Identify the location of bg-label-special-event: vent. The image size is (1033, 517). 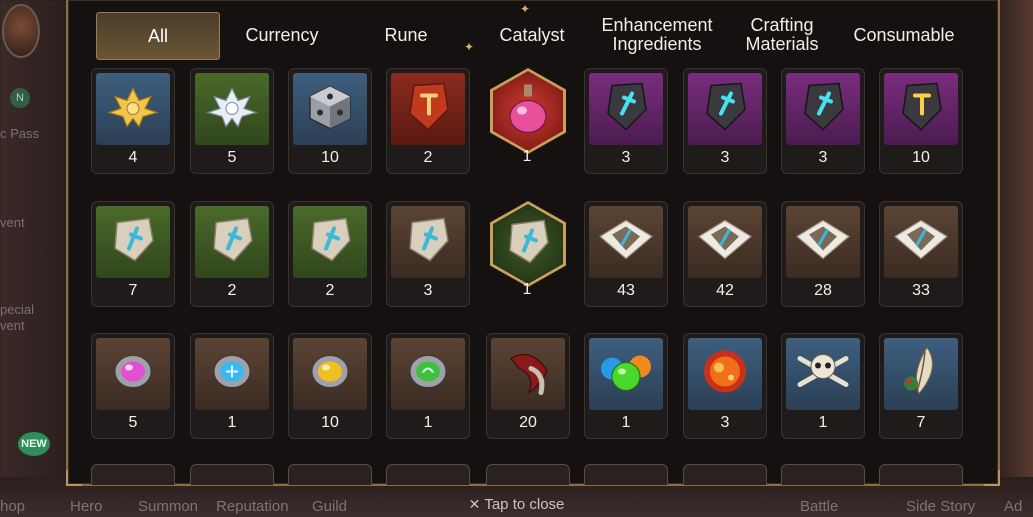
(12, 325).